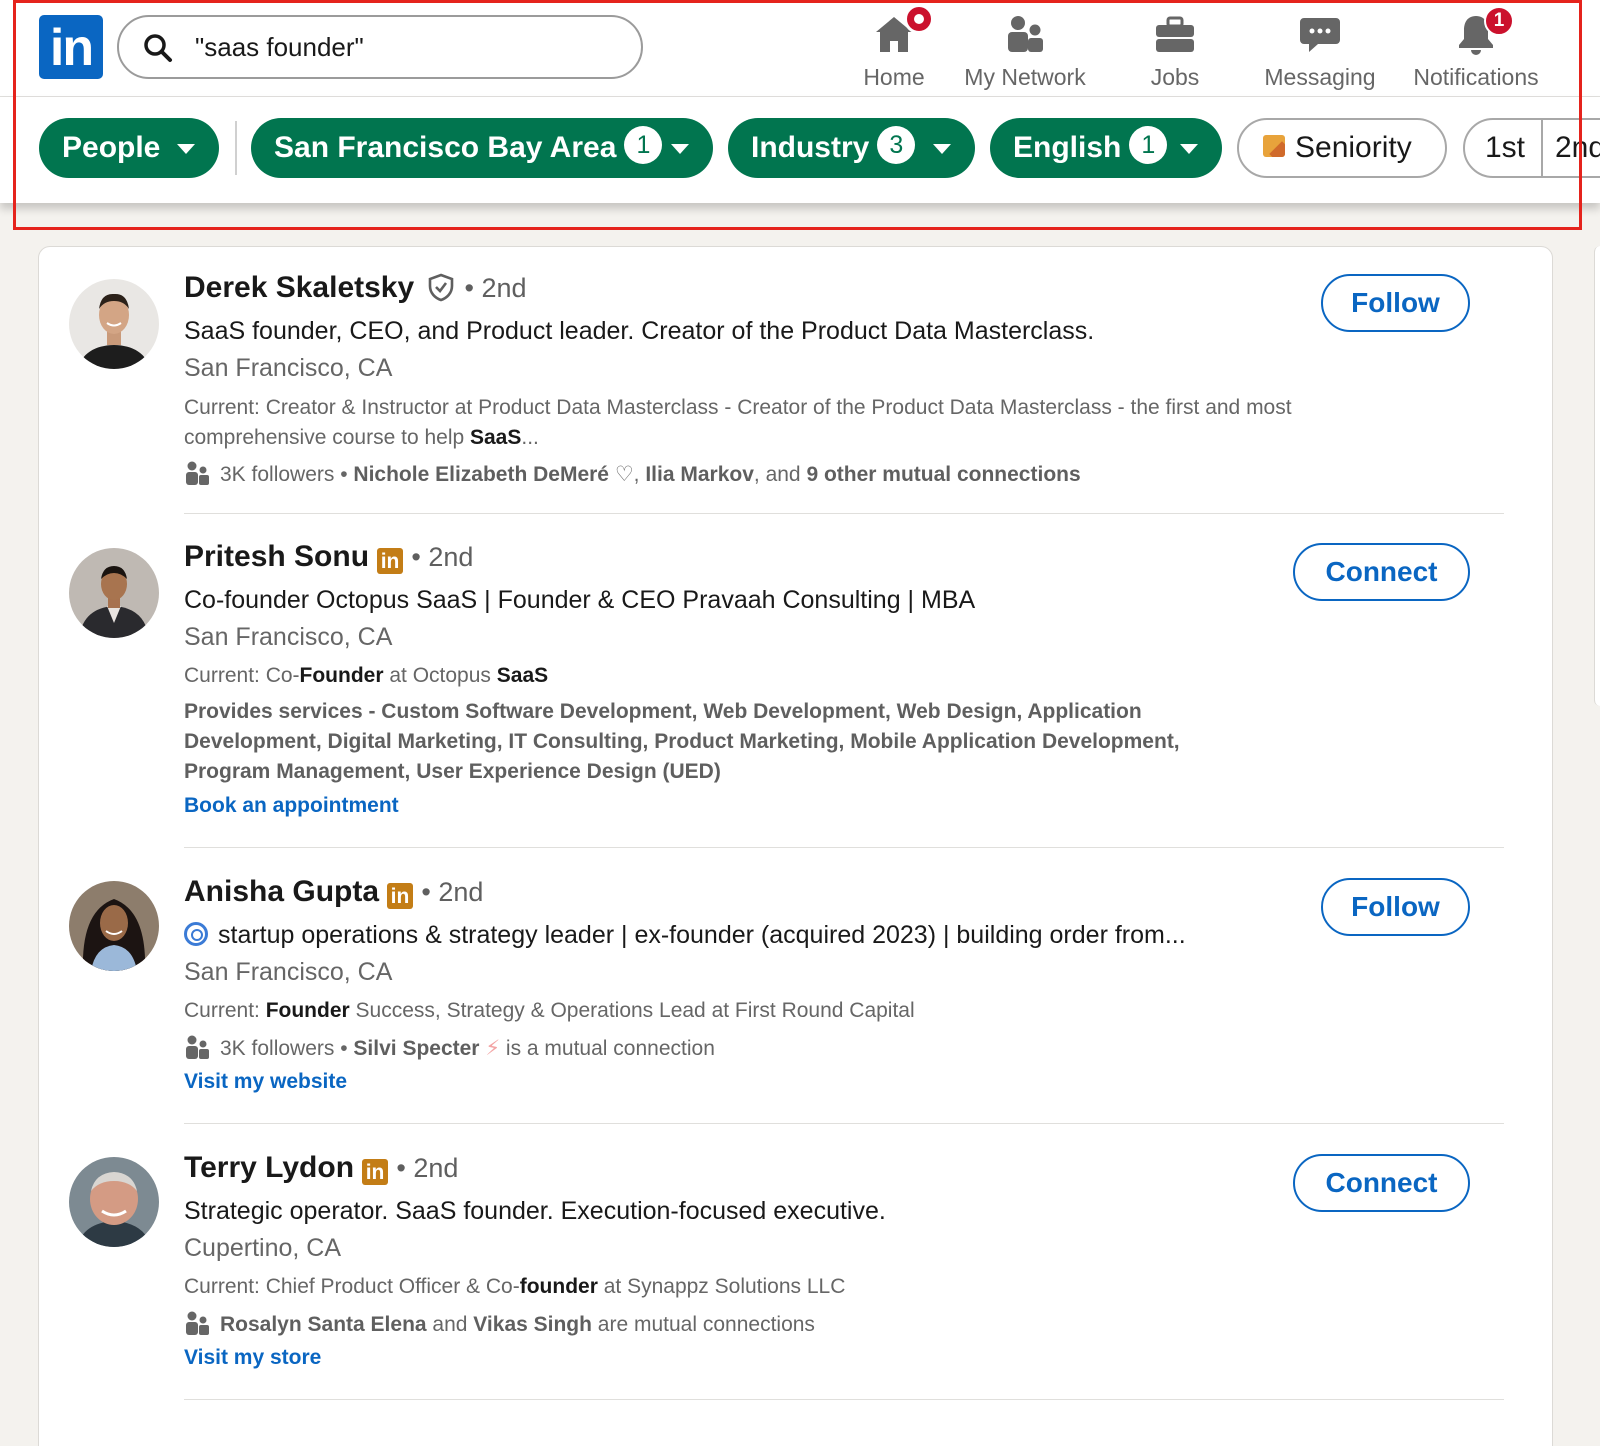 The height and width of the screenshot is (1446, 1600). I want to click on result-name-line: Terry Lydon in • 2nd, so click(321, 1171).